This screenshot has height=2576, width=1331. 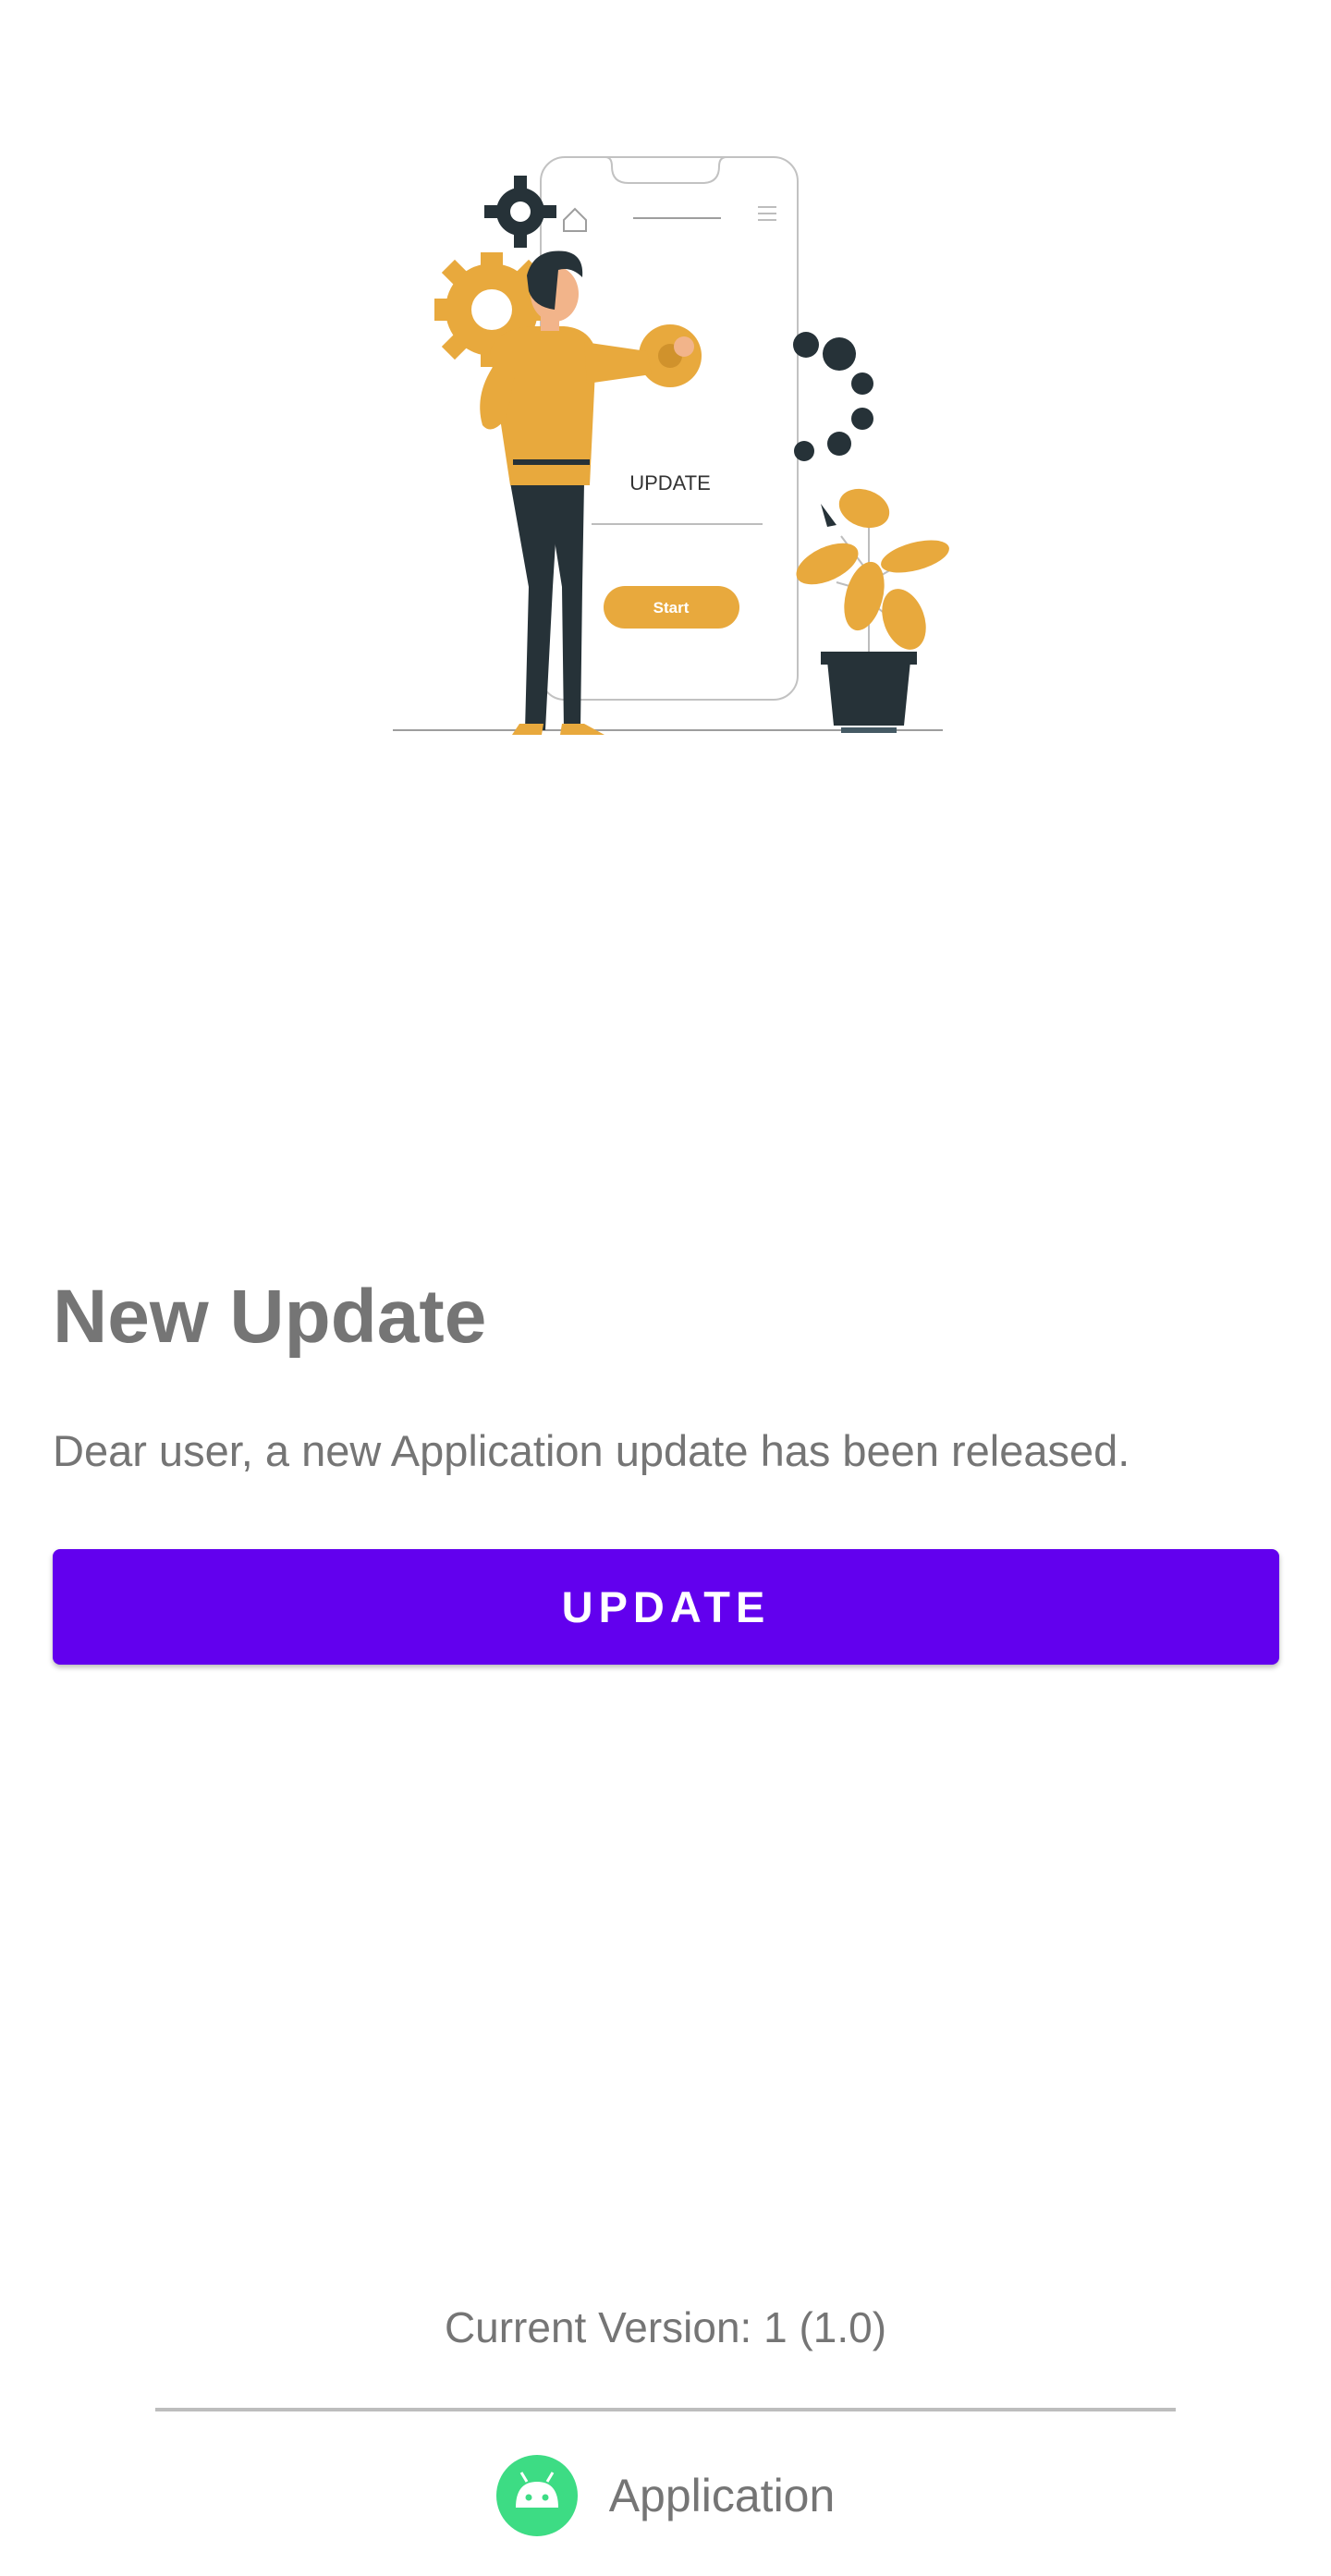 I want to click on app-info: Application, so click(x=665, y=2495).